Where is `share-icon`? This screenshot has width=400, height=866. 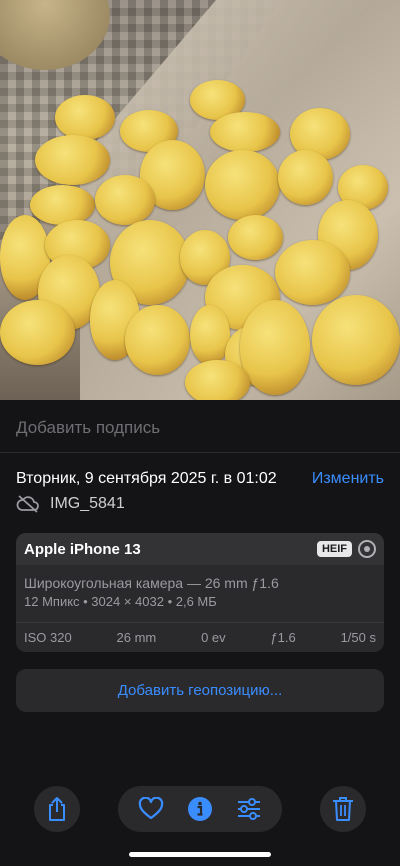
share-icon is located at coordinates (57, 809).